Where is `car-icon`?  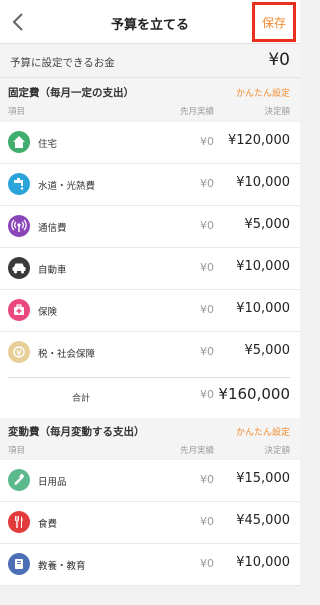 car-icon is located at coordinates (19, 268).